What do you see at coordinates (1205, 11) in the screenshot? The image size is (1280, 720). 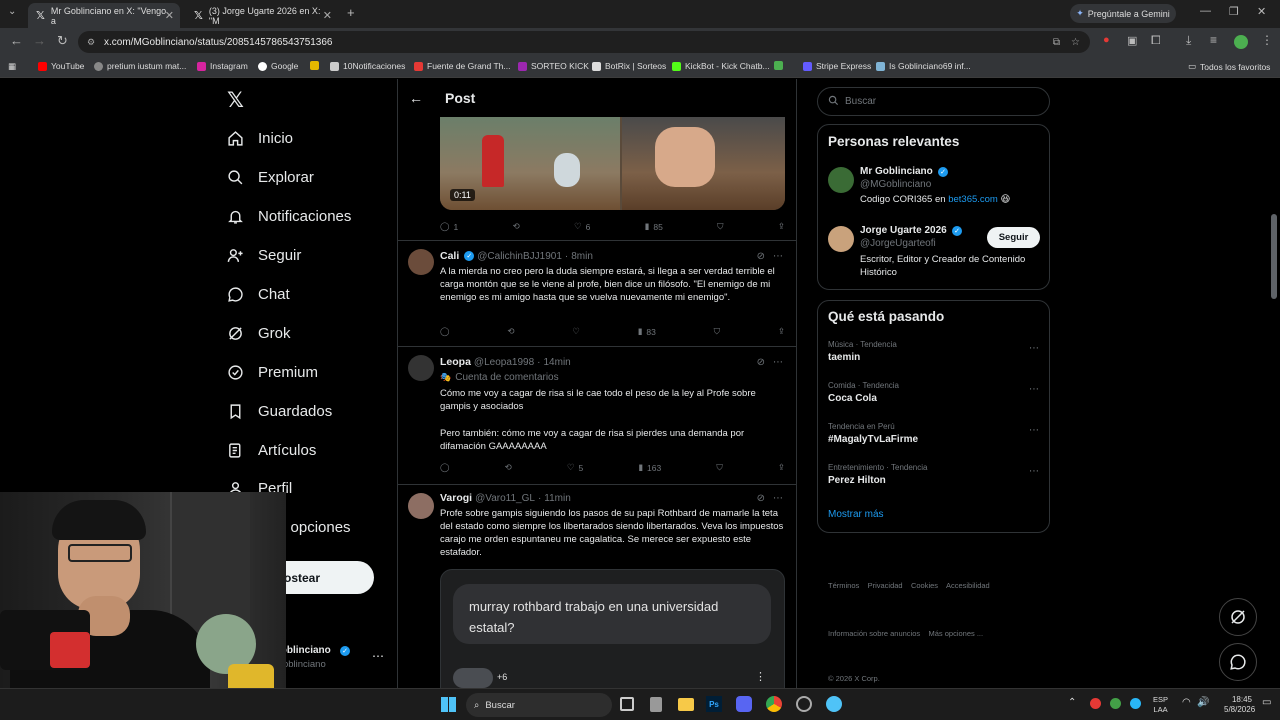 I see `minimize-icon: —` at bounding box center [1205, 11].